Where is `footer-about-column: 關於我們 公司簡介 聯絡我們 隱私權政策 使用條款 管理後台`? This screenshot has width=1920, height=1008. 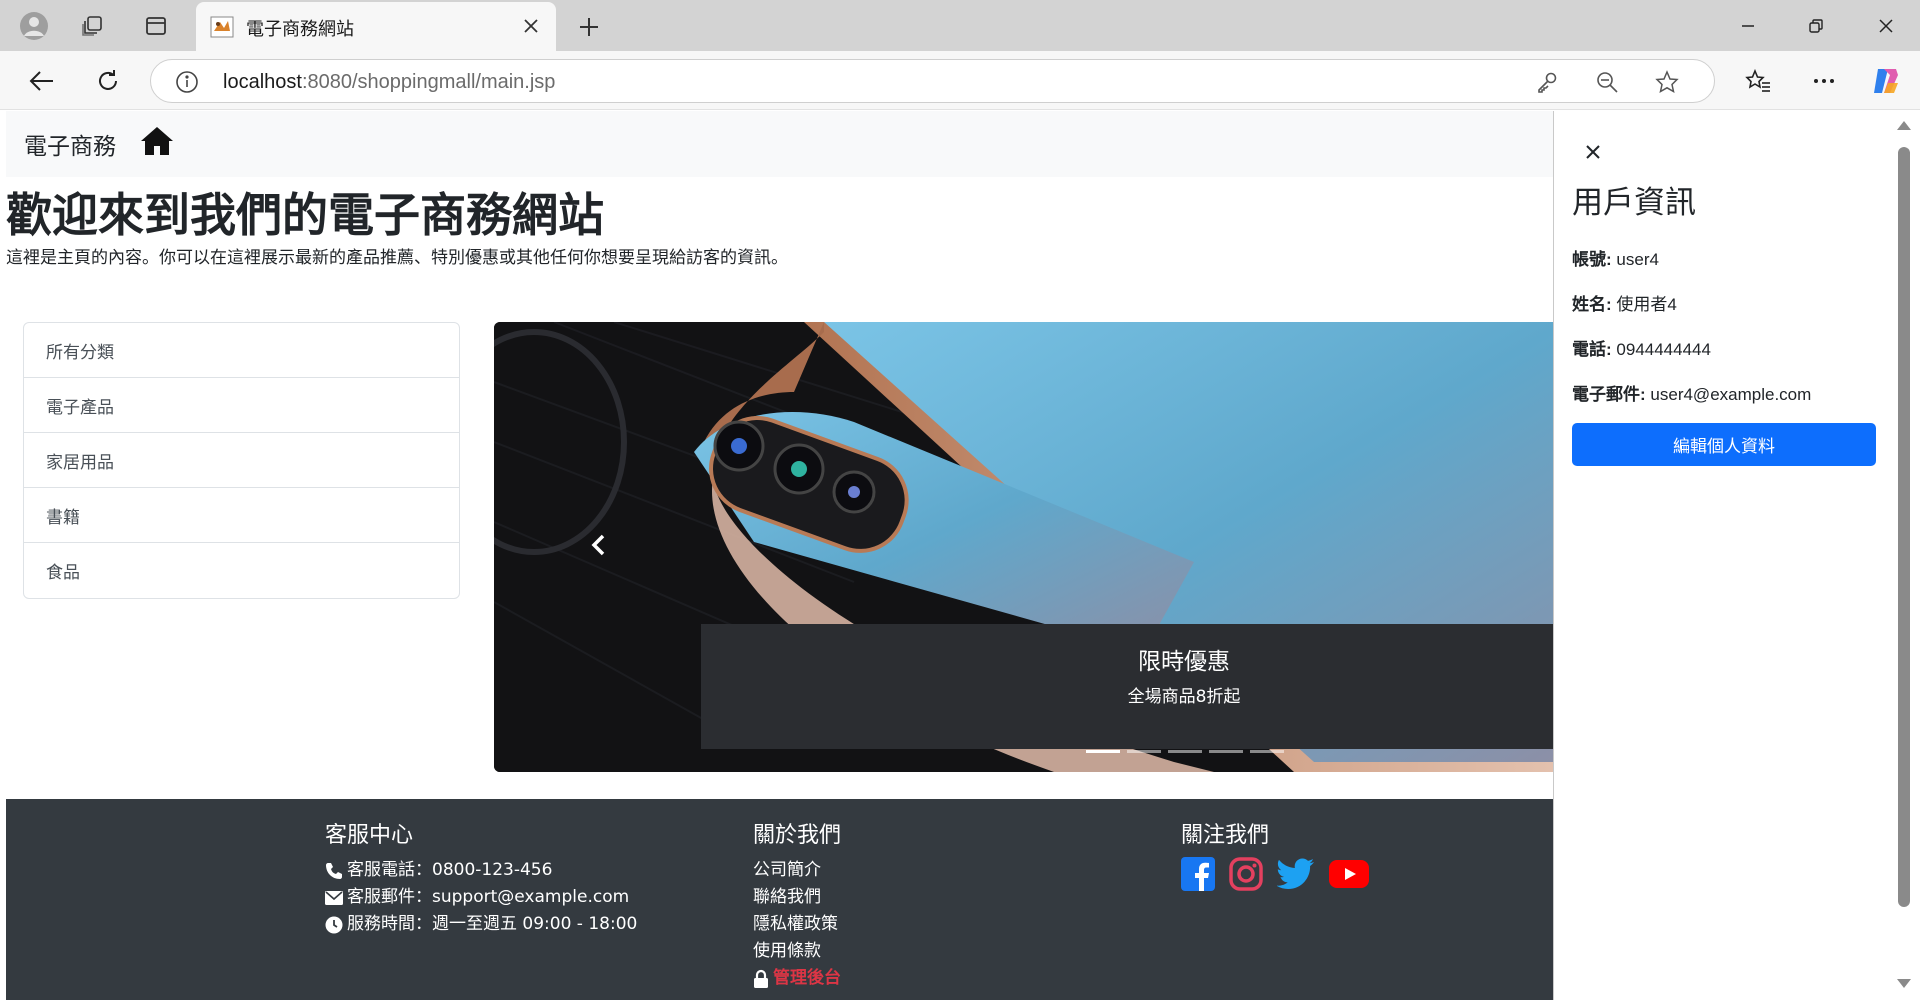 footer-about-column: 關於我們 公司簡介 聯絡我們 隱私權政策 使用條款 管理後台 is located at coordinates (797, 904).